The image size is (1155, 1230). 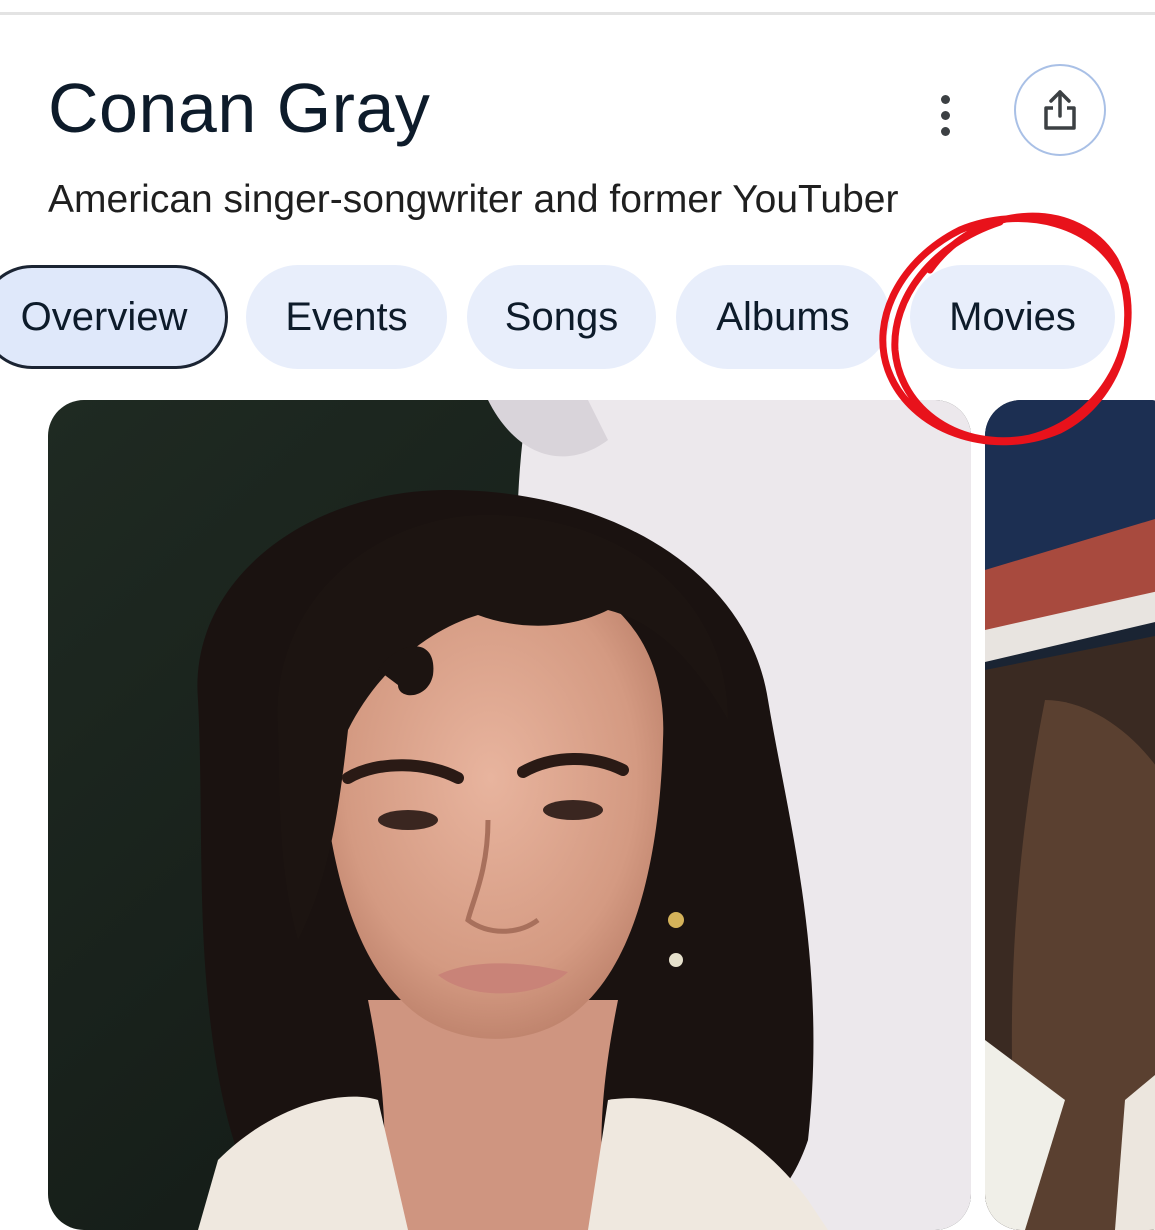 What do you see at coordinates (783, 317) in the screenshot?
I see `tab-albums: Albums` at bounding box center [783, 317].